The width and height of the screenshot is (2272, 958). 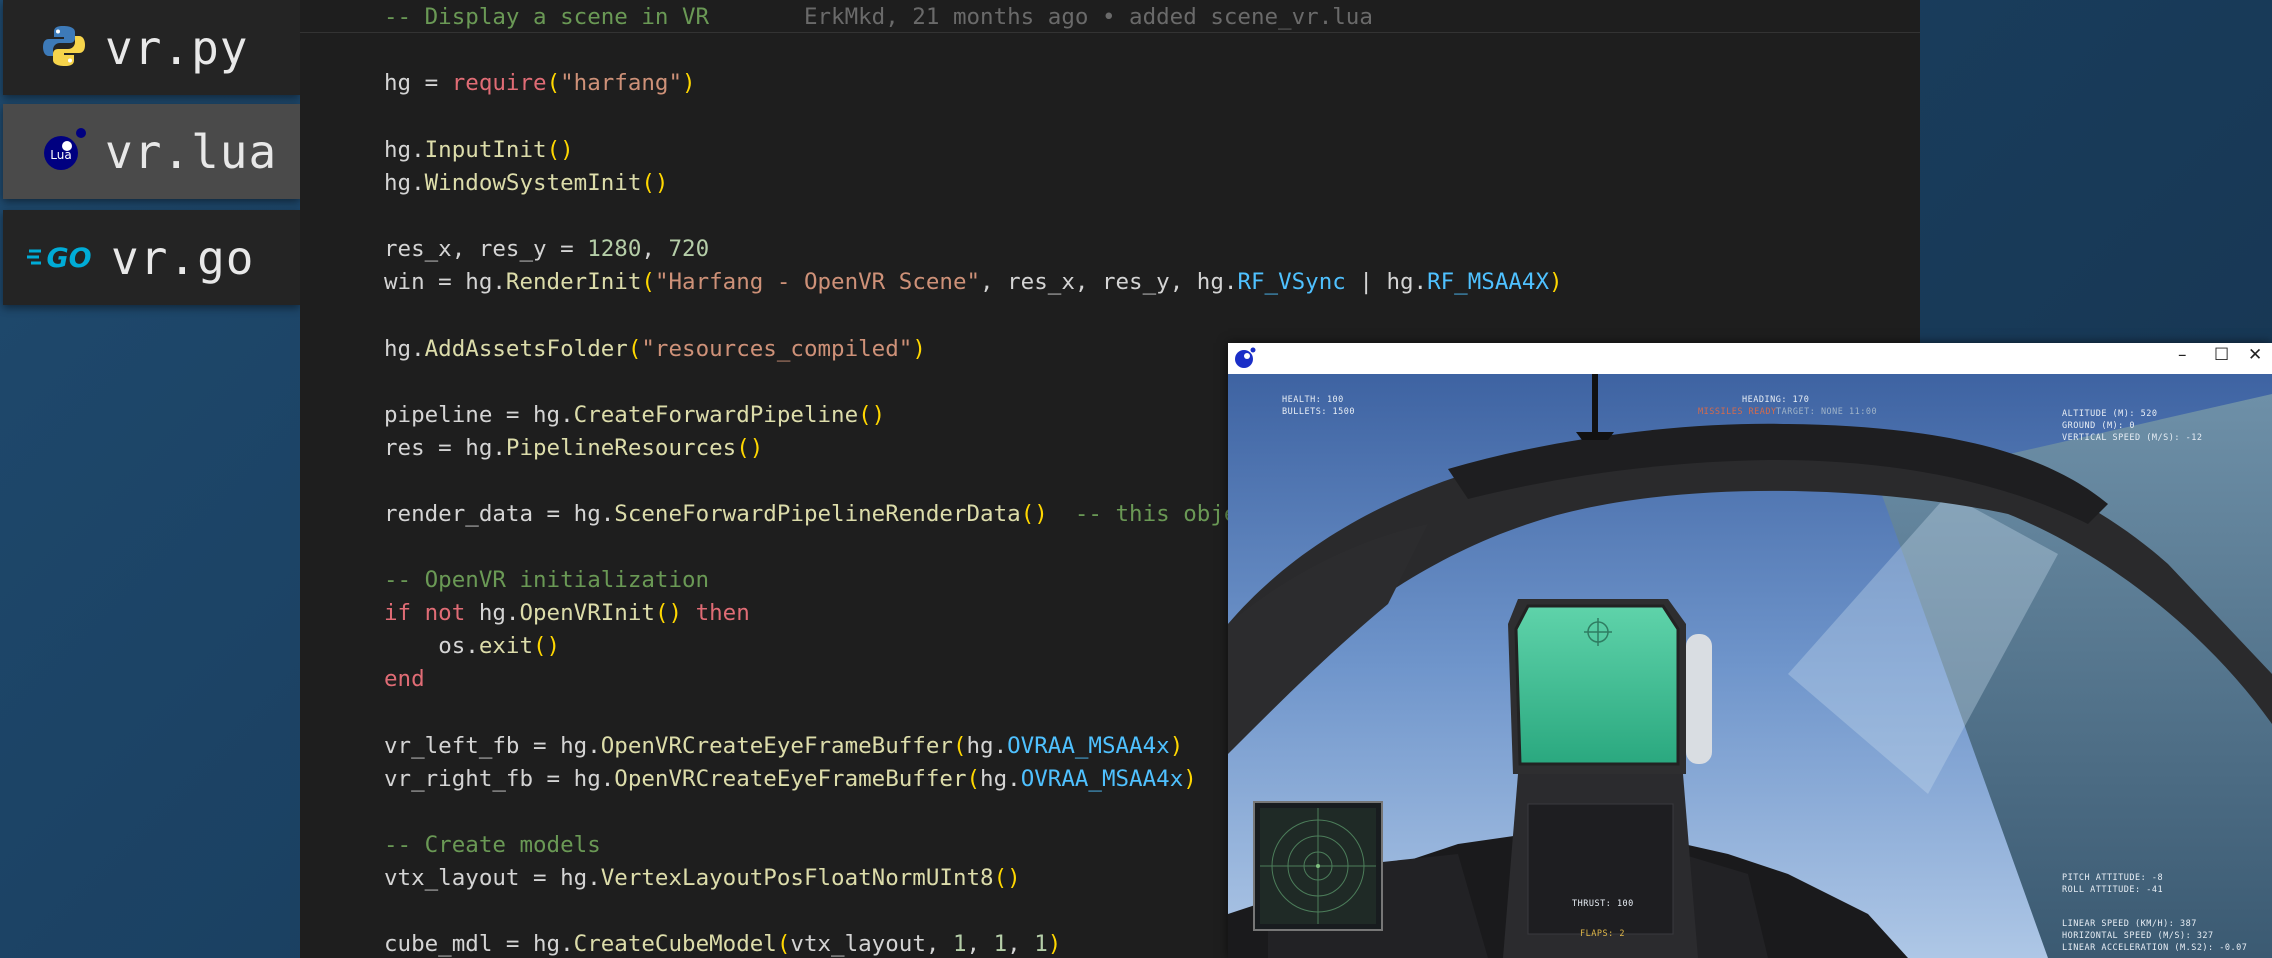 What do you see at coordinates (547, 580) in the screenshot?
I see `code-line: -- OpenVR initialization` at bounding box center [547, 580].